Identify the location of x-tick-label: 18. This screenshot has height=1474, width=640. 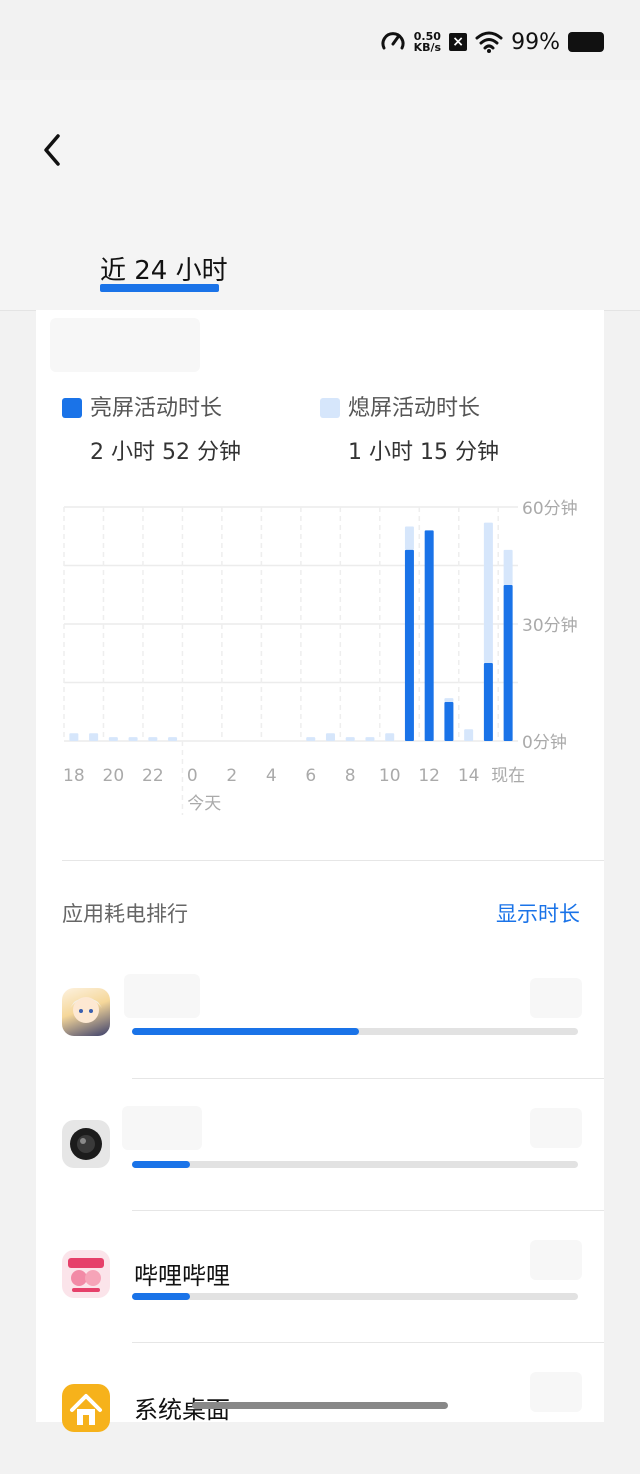
(74, 776).